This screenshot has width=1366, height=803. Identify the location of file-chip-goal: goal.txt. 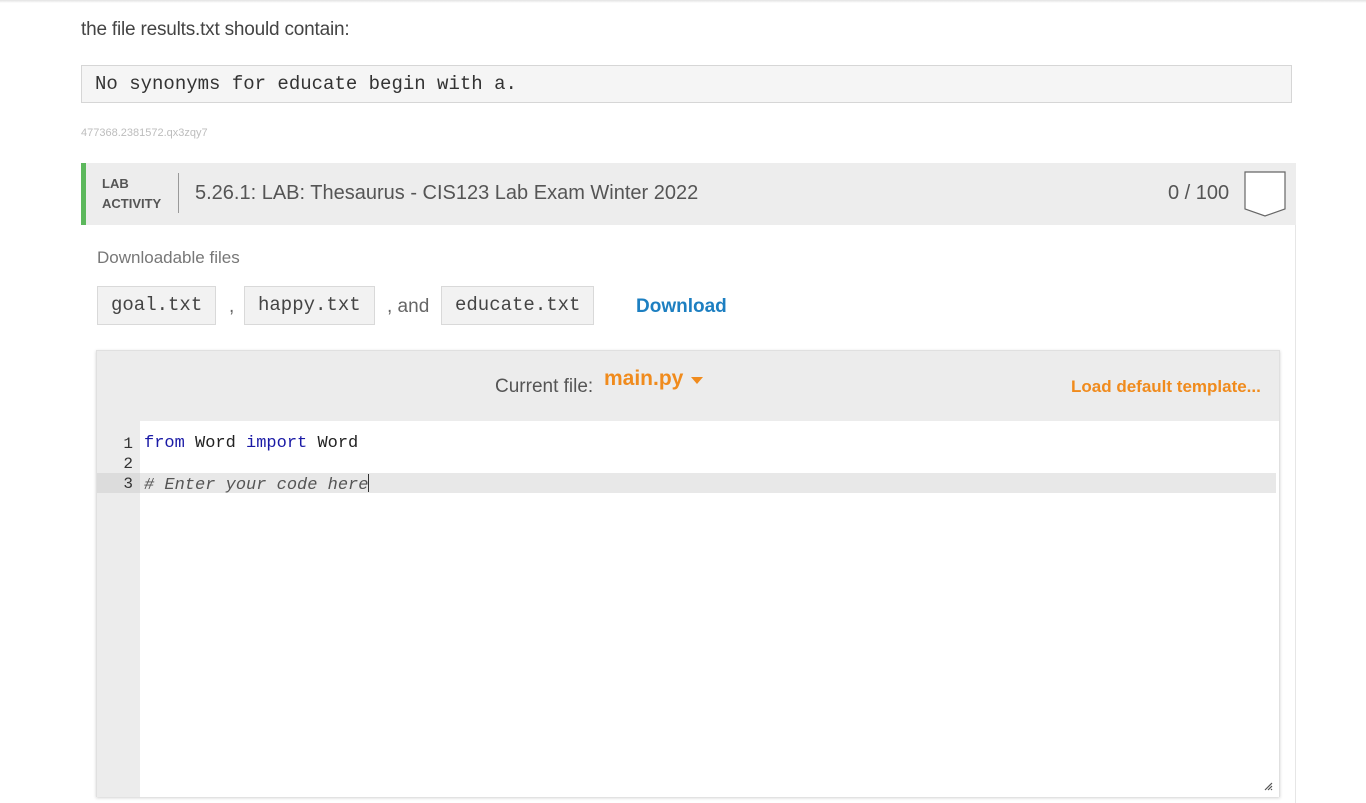
(157, 305).